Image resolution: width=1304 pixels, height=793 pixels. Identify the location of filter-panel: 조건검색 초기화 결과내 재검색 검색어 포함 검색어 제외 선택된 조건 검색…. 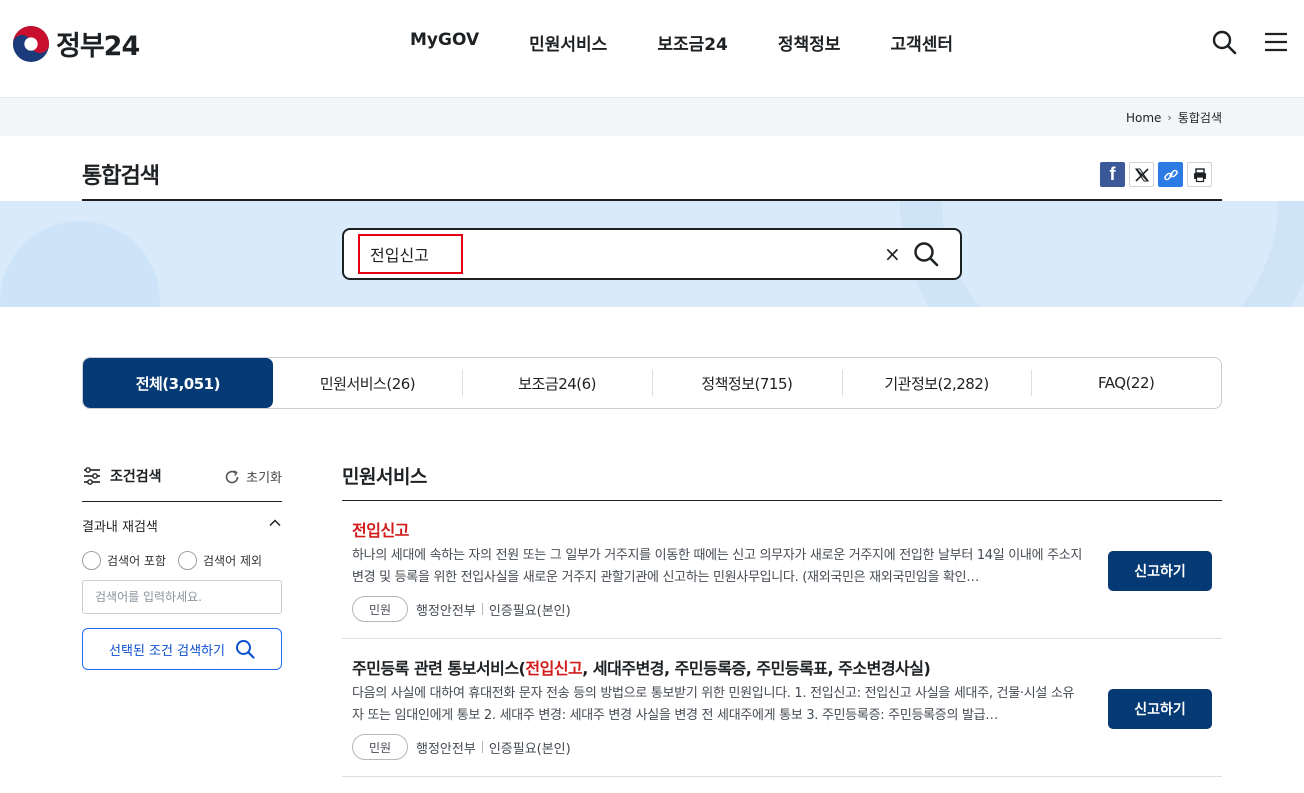
(182, 565).